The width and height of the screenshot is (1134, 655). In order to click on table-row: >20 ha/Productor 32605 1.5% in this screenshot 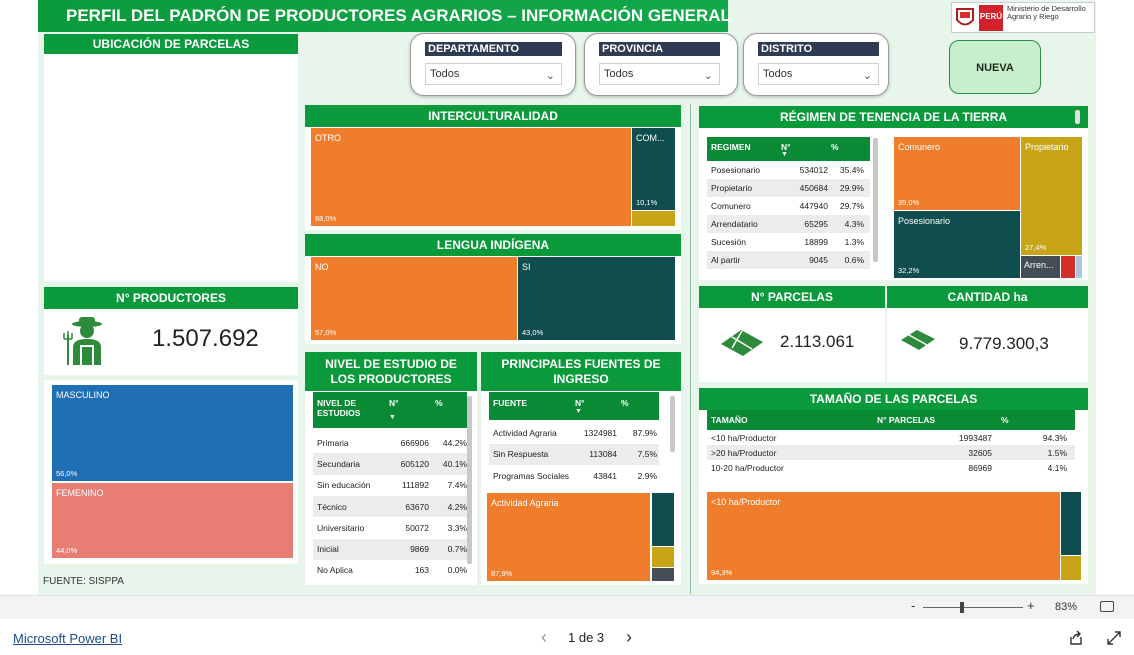, I will do `click(891, 452)`.